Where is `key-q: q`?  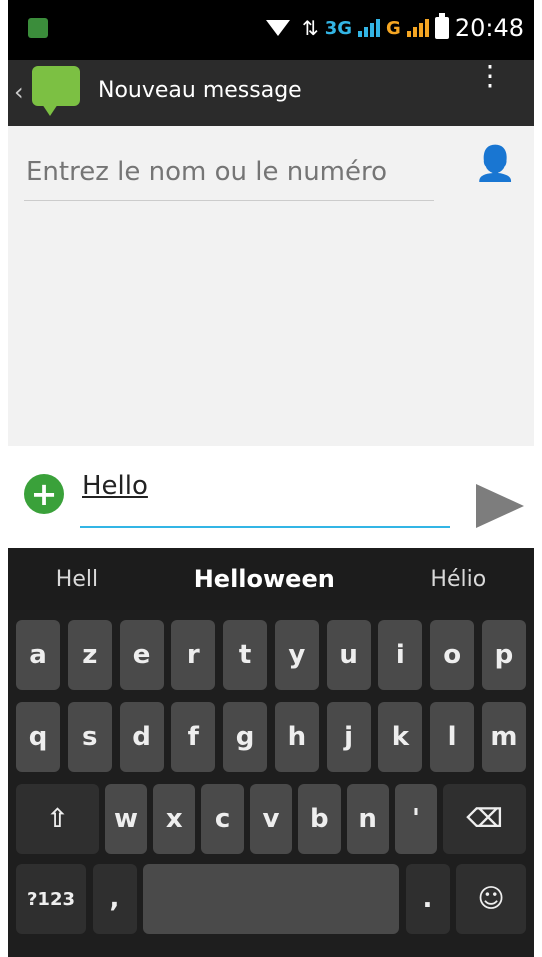 key-q: q is located at coordinates (38, 737).